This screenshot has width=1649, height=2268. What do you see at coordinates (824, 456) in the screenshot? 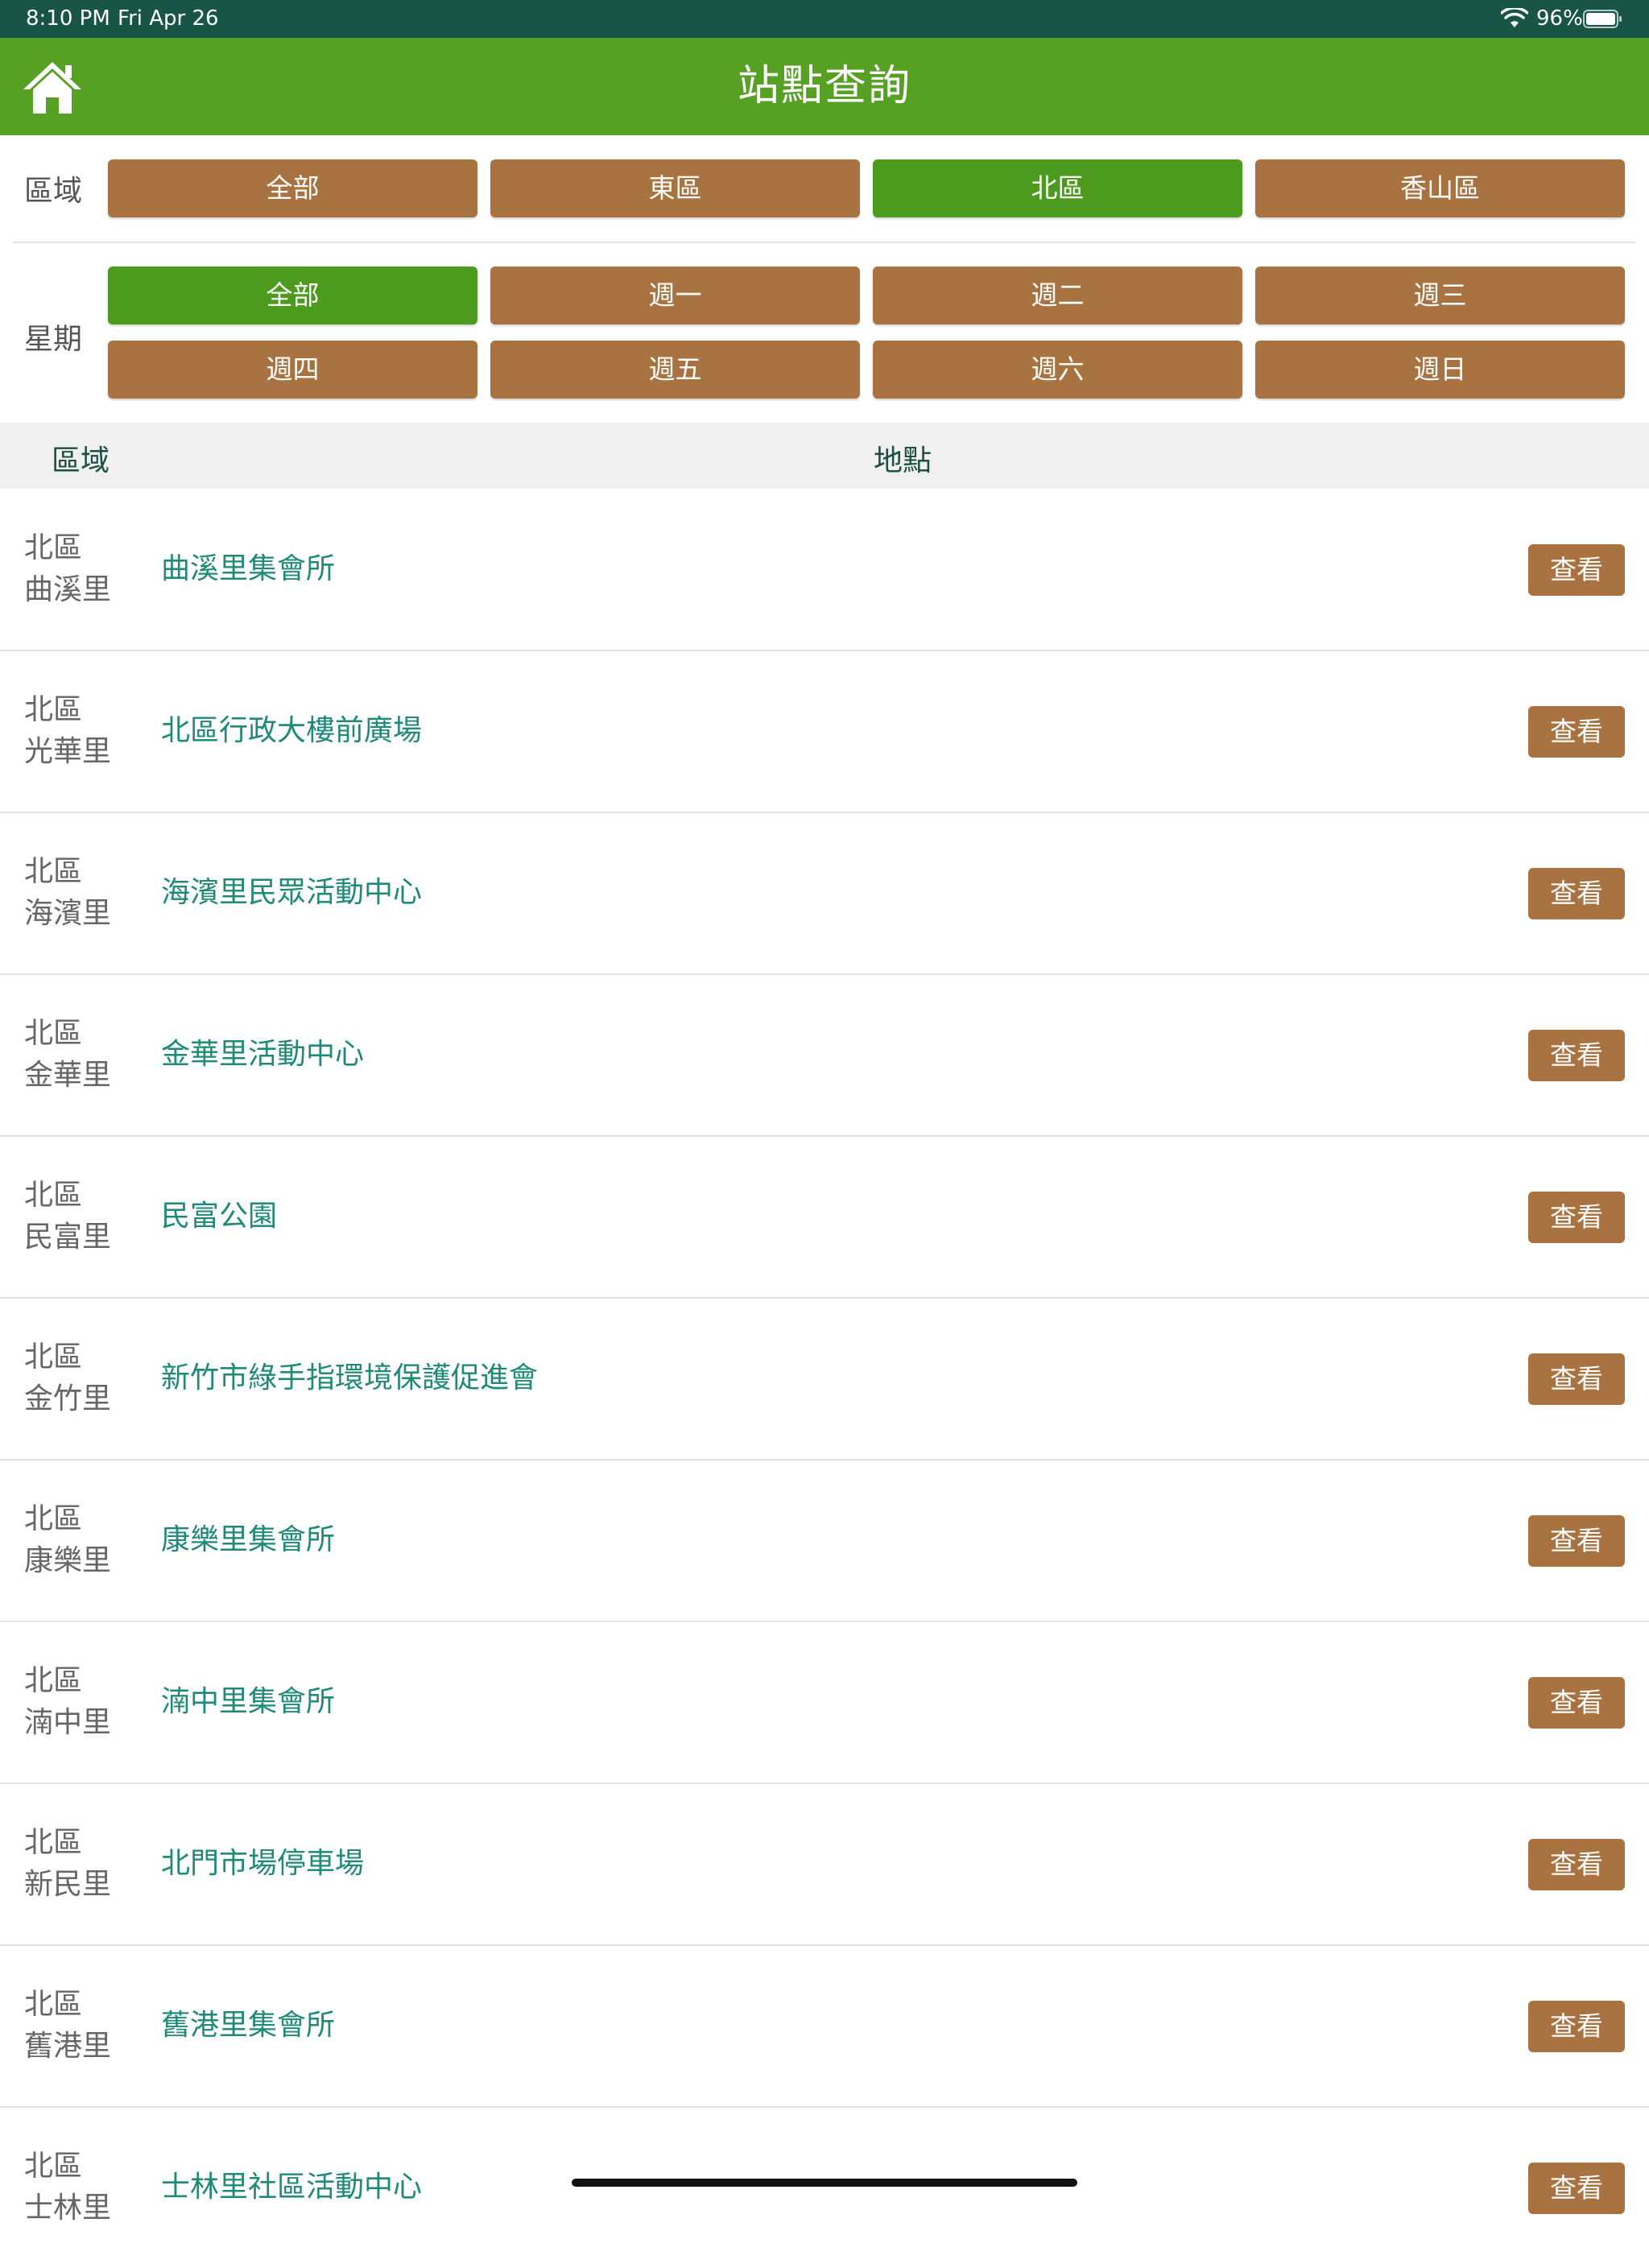
I see `table-header: 區域 地點` at bounding box center [824, 456].